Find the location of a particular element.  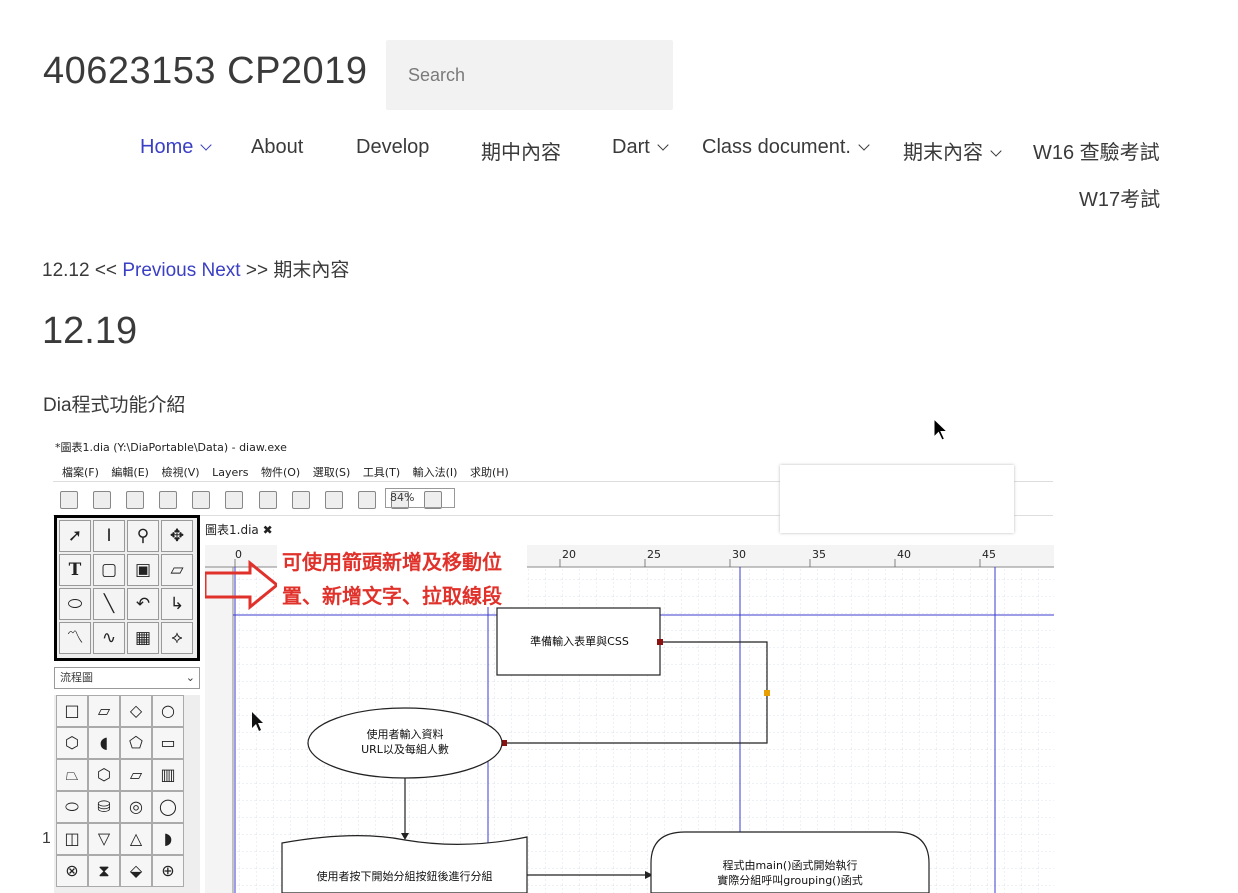

nav-label: W17考試 is located at coordinates (1120, 200).